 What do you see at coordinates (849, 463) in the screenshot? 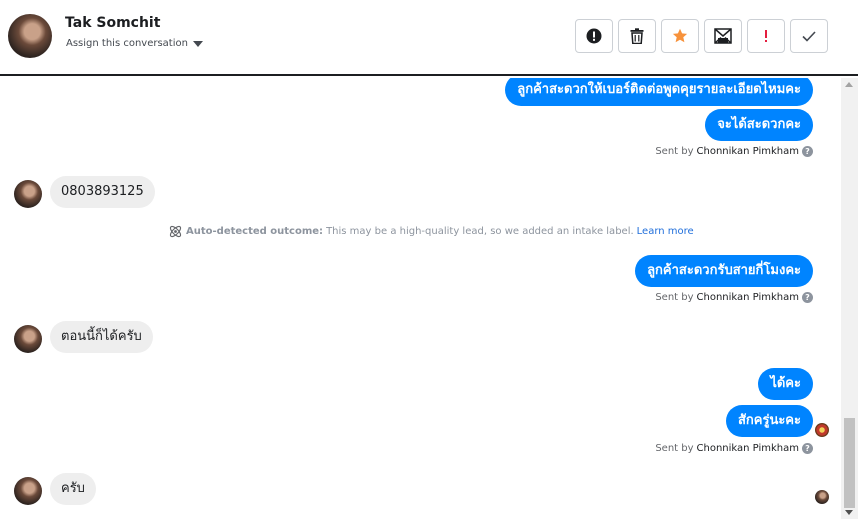
I see `scrollbar-thumb` at bounding box center [849, 463].